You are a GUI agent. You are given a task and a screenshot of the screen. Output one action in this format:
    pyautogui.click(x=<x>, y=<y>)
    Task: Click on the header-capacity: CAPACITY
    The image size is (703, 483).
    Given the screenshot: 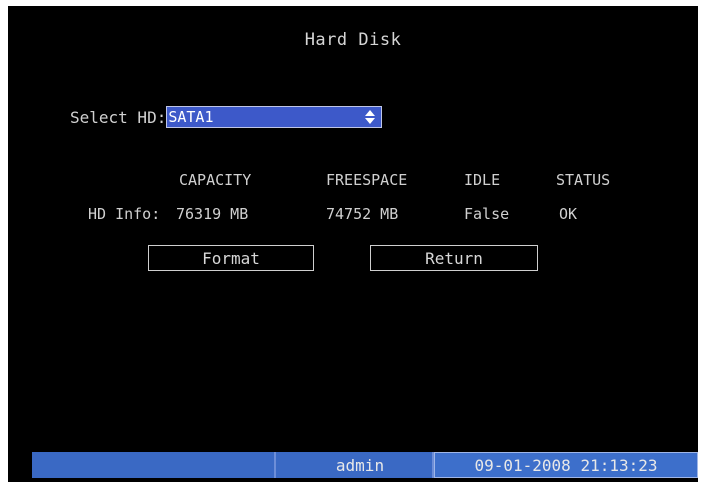 What is the action you would take?
    pyautogui.click(x=215, y=180)
    